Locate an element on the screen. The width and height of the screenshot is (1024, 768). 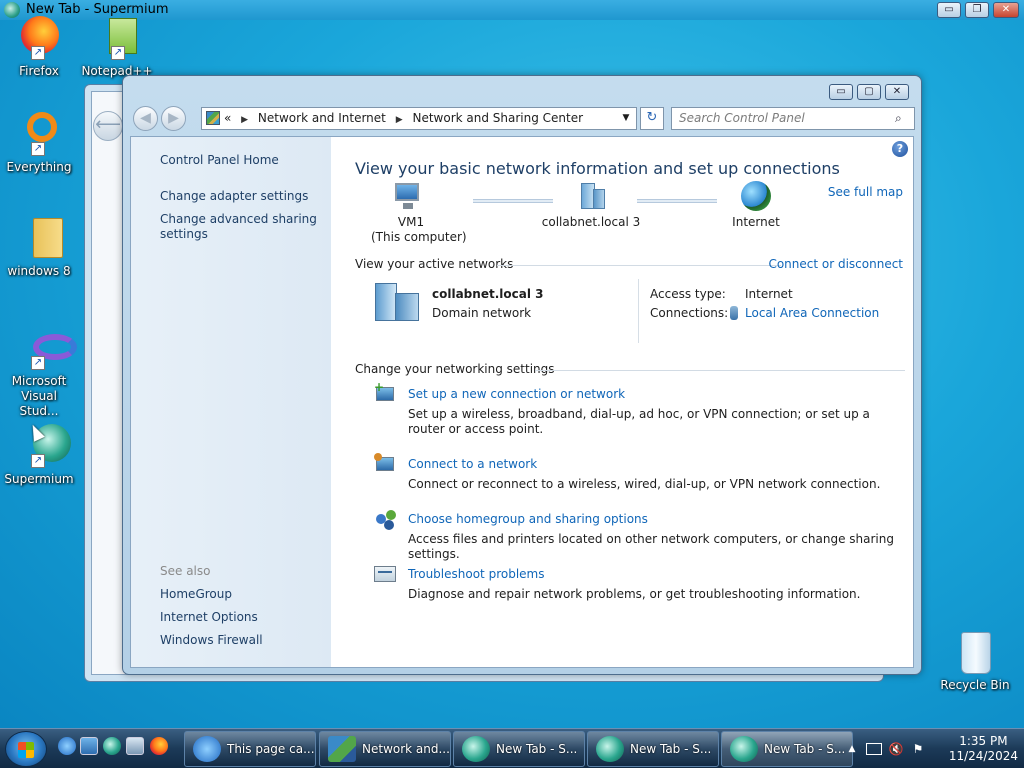
network-tray-icon is located at coordinates (874, 749).